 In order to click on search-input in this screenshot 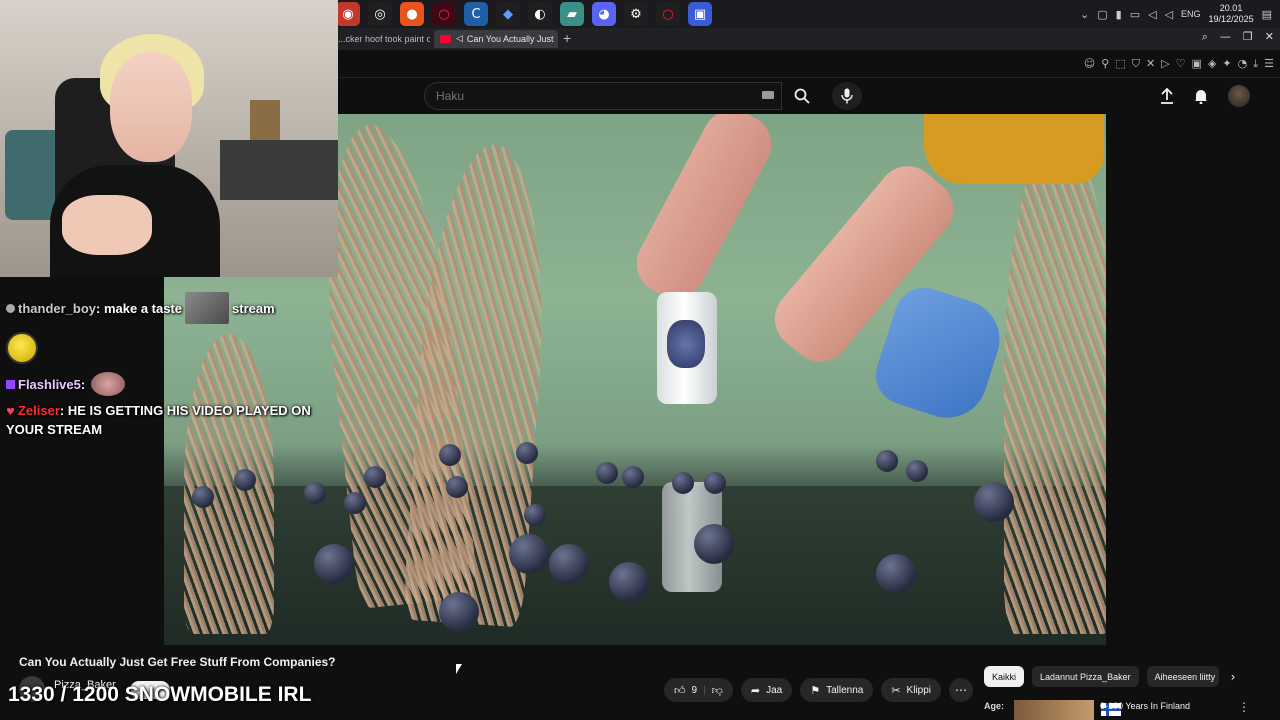, I will do `click(586, 96)`.